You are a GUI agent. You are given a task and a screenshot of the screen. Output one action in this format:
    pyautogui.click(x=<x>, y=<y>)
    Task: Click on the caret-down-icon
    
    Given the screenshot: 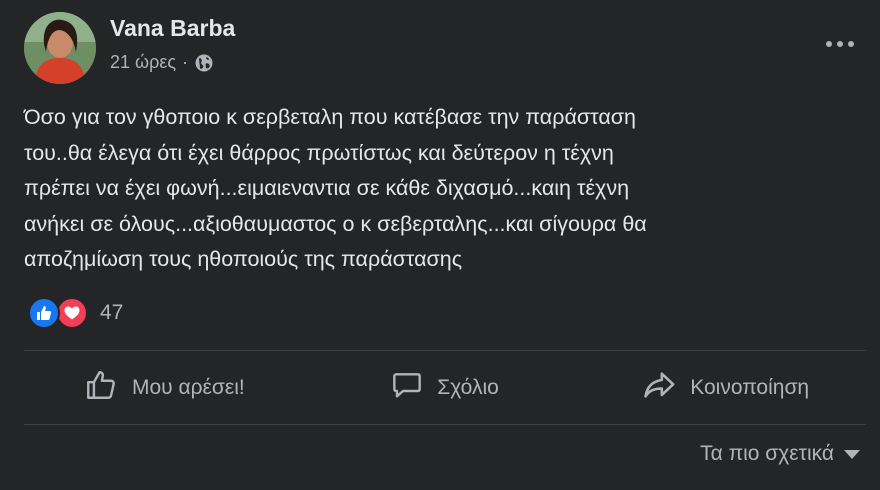 What is the action you would take?
    pyautogui.click(x=852, y=454)
    